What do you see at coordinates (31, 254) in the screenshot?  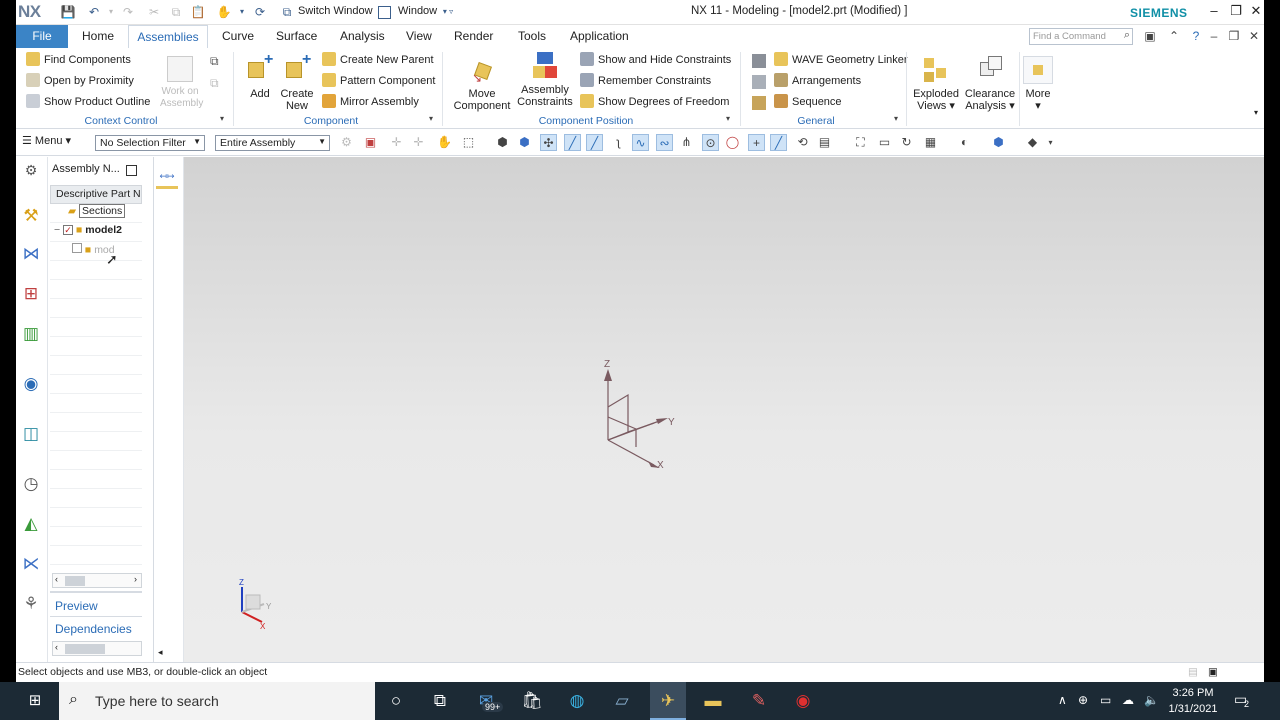 I see `constraint-navigator-icon: ⋈` at bounding box center [31, 254].